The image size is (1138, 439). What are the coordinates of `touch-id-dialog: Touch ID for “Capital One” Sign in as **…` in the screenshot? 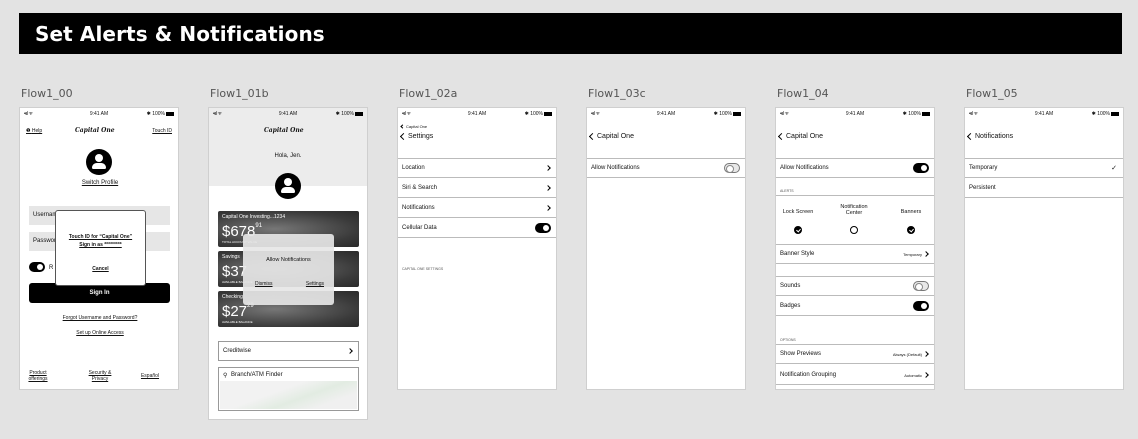 It's located at (100, 248).